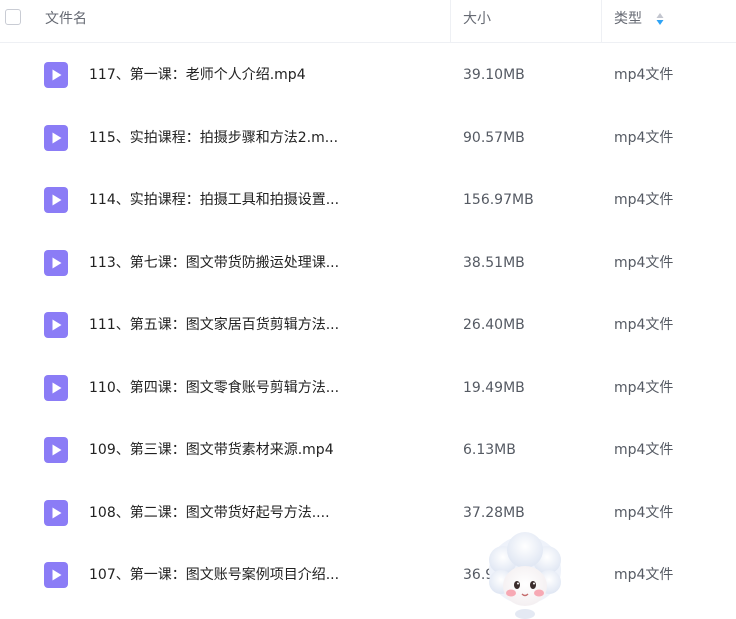  What do you see at coordinates (368, 205) in the screenshot?
I see `file-row: 114、实拍课程：拍摄工具和拍摄设置... 156.97MB mp4文件` at bounding box center [368, 205].